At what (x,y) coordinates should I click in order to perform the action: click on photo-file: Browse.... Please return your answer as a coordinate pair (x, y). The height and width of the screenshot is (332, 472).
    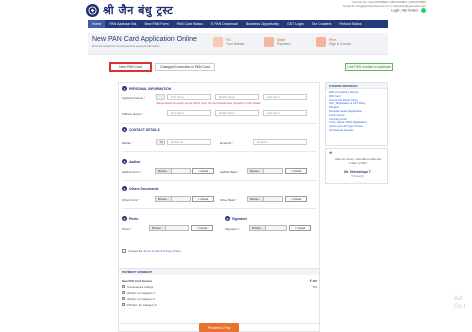
    Looking at the image, I should click on (169, 228).